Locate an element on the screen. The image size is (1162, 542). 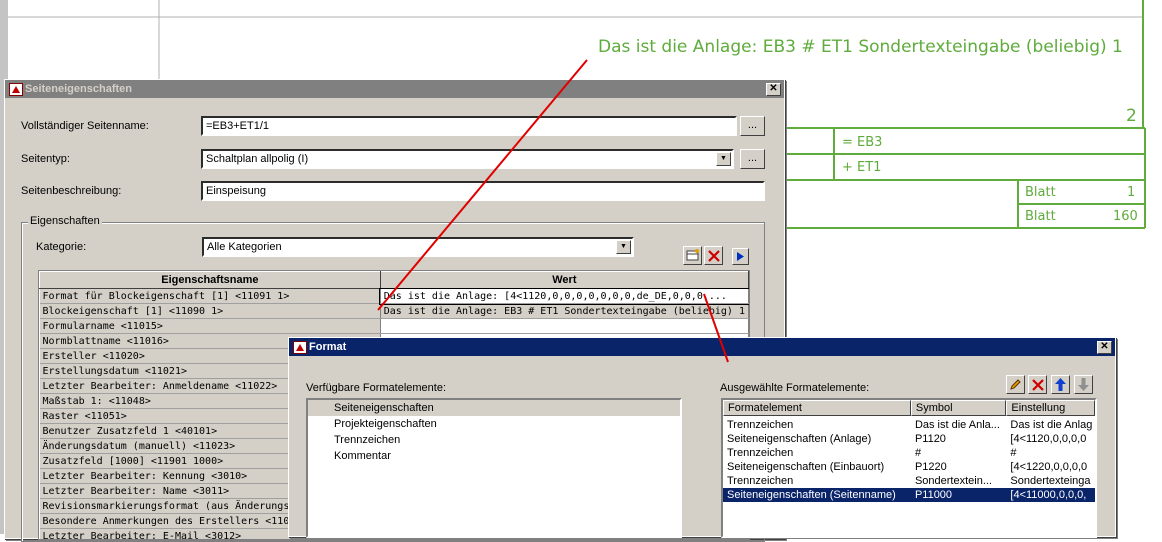
arrow-to-format-dialog is located at coordinates (716, 328).